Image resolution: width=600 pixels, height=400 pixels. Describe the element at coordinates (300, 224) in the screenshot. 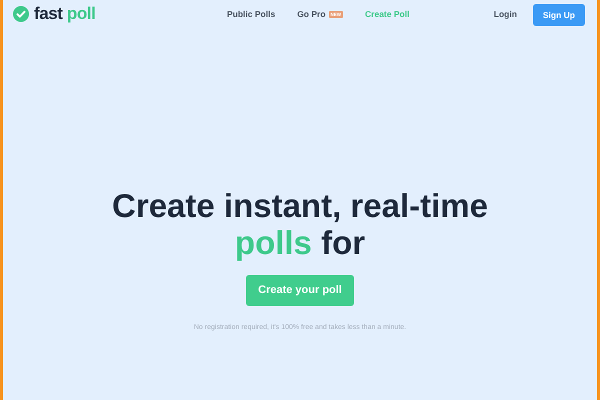

I see `hero-title: Create instant, real-time polls for` at that location.